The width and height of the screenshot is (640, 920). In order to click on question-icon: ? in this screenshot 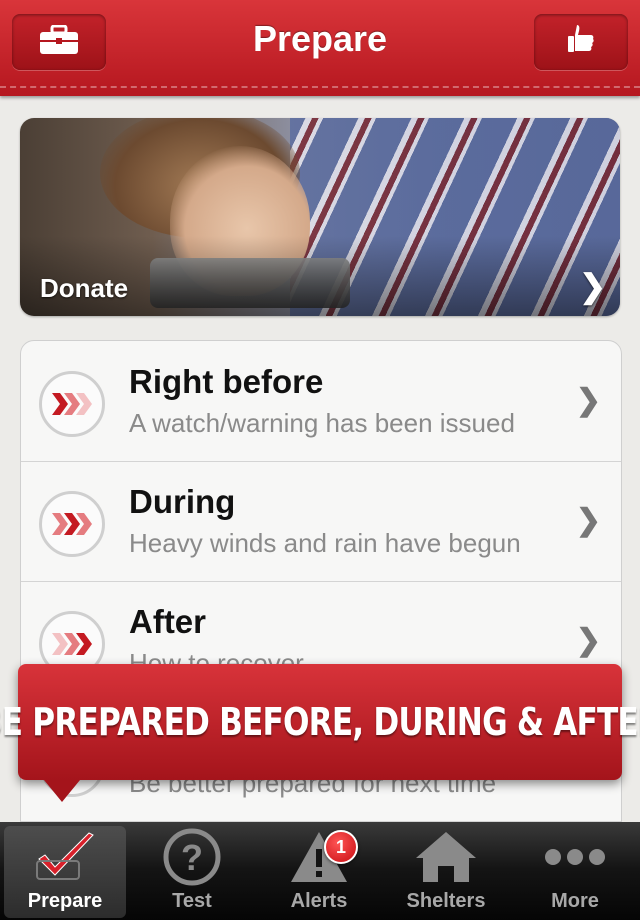, I will do `click(192, 857)`.